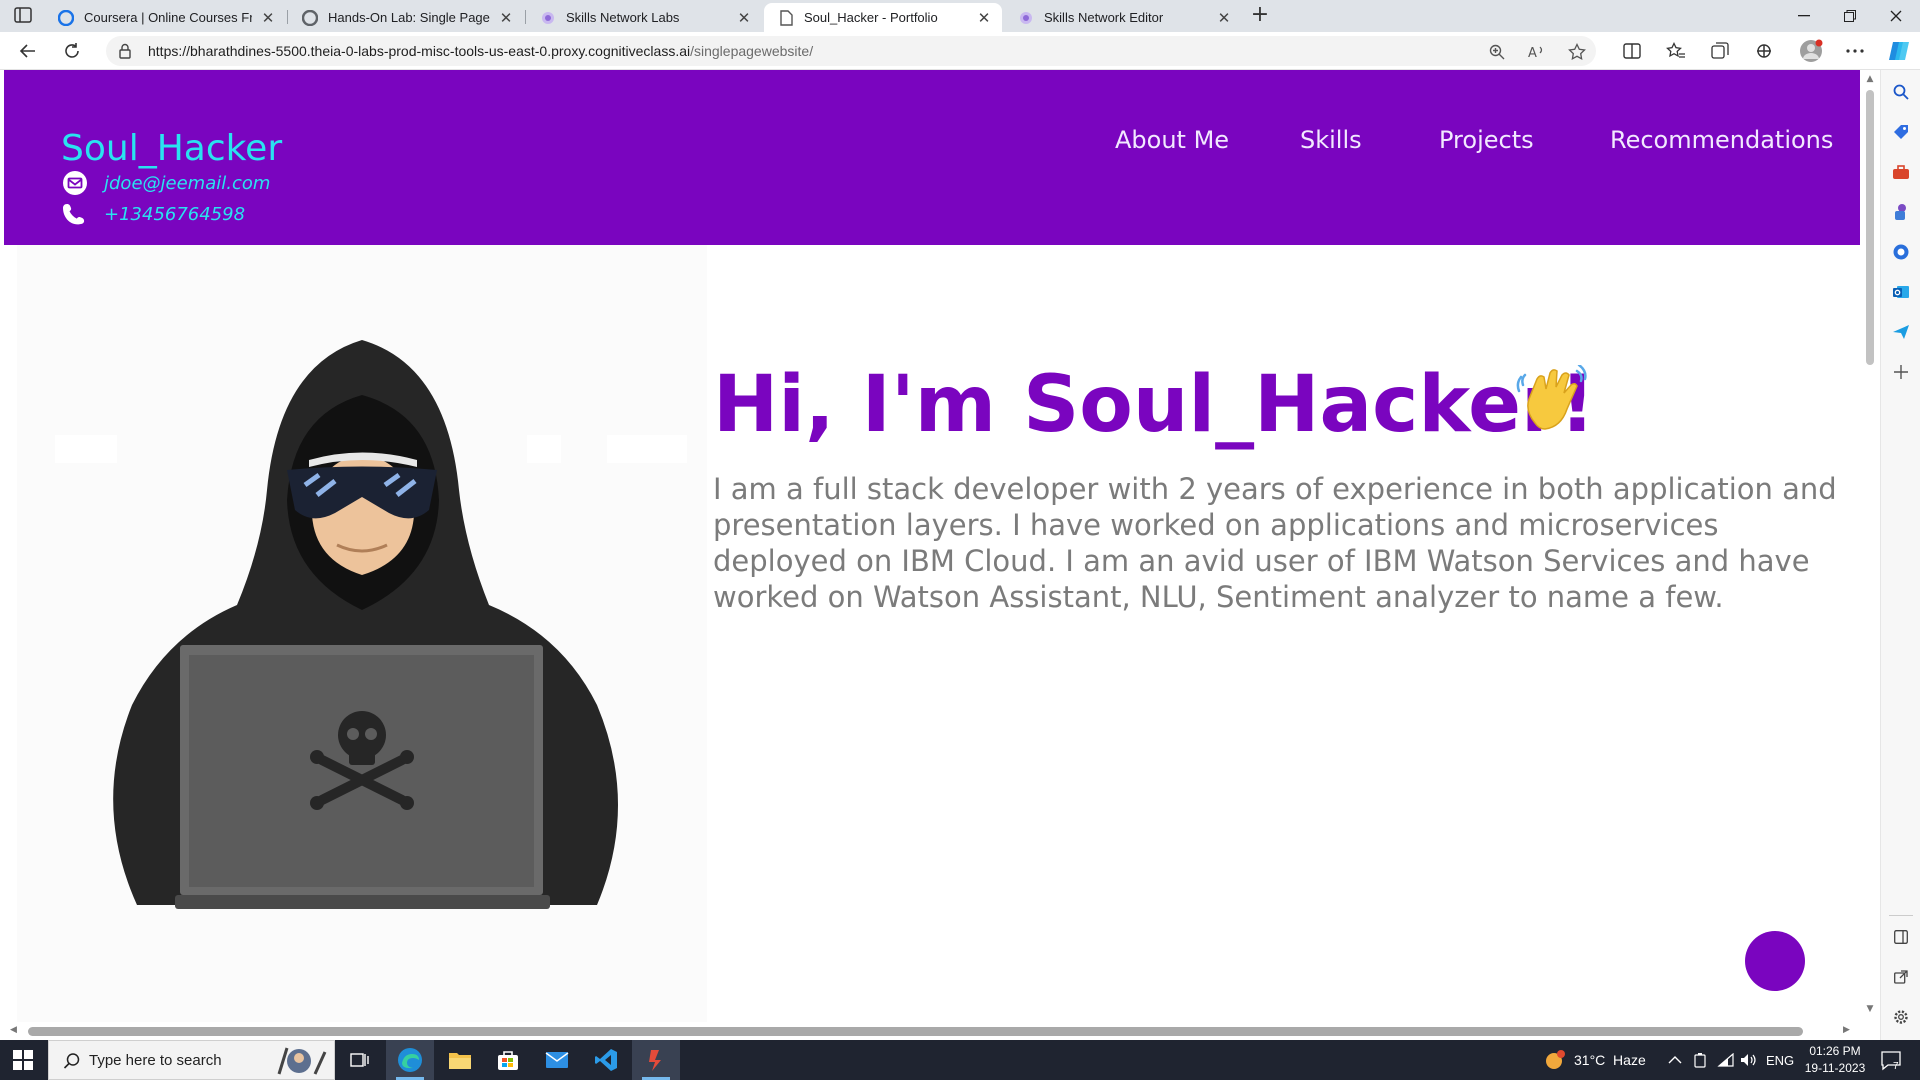 The height and width of the screenshot is (1080, 1920). What do you see at coordinates (409, 17) in the screenshot?
I see `tab-title: Hands-On Lab: Single Page Portf` at bounding box center [409, 17].